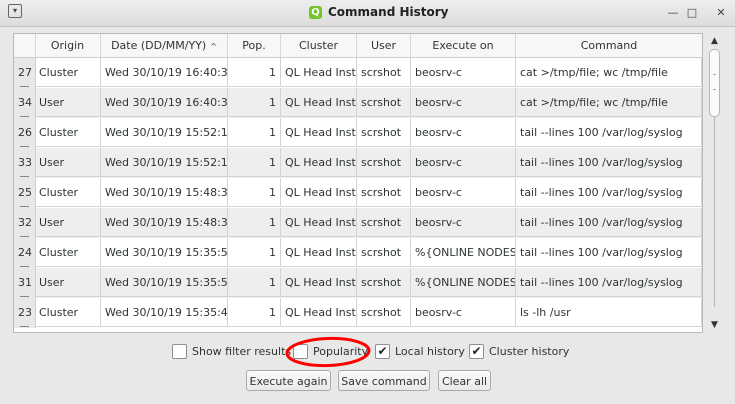  Describe the element at coordinates (15, 11) in the screenshot. I see `window-menu-icon: ▾` at that location.